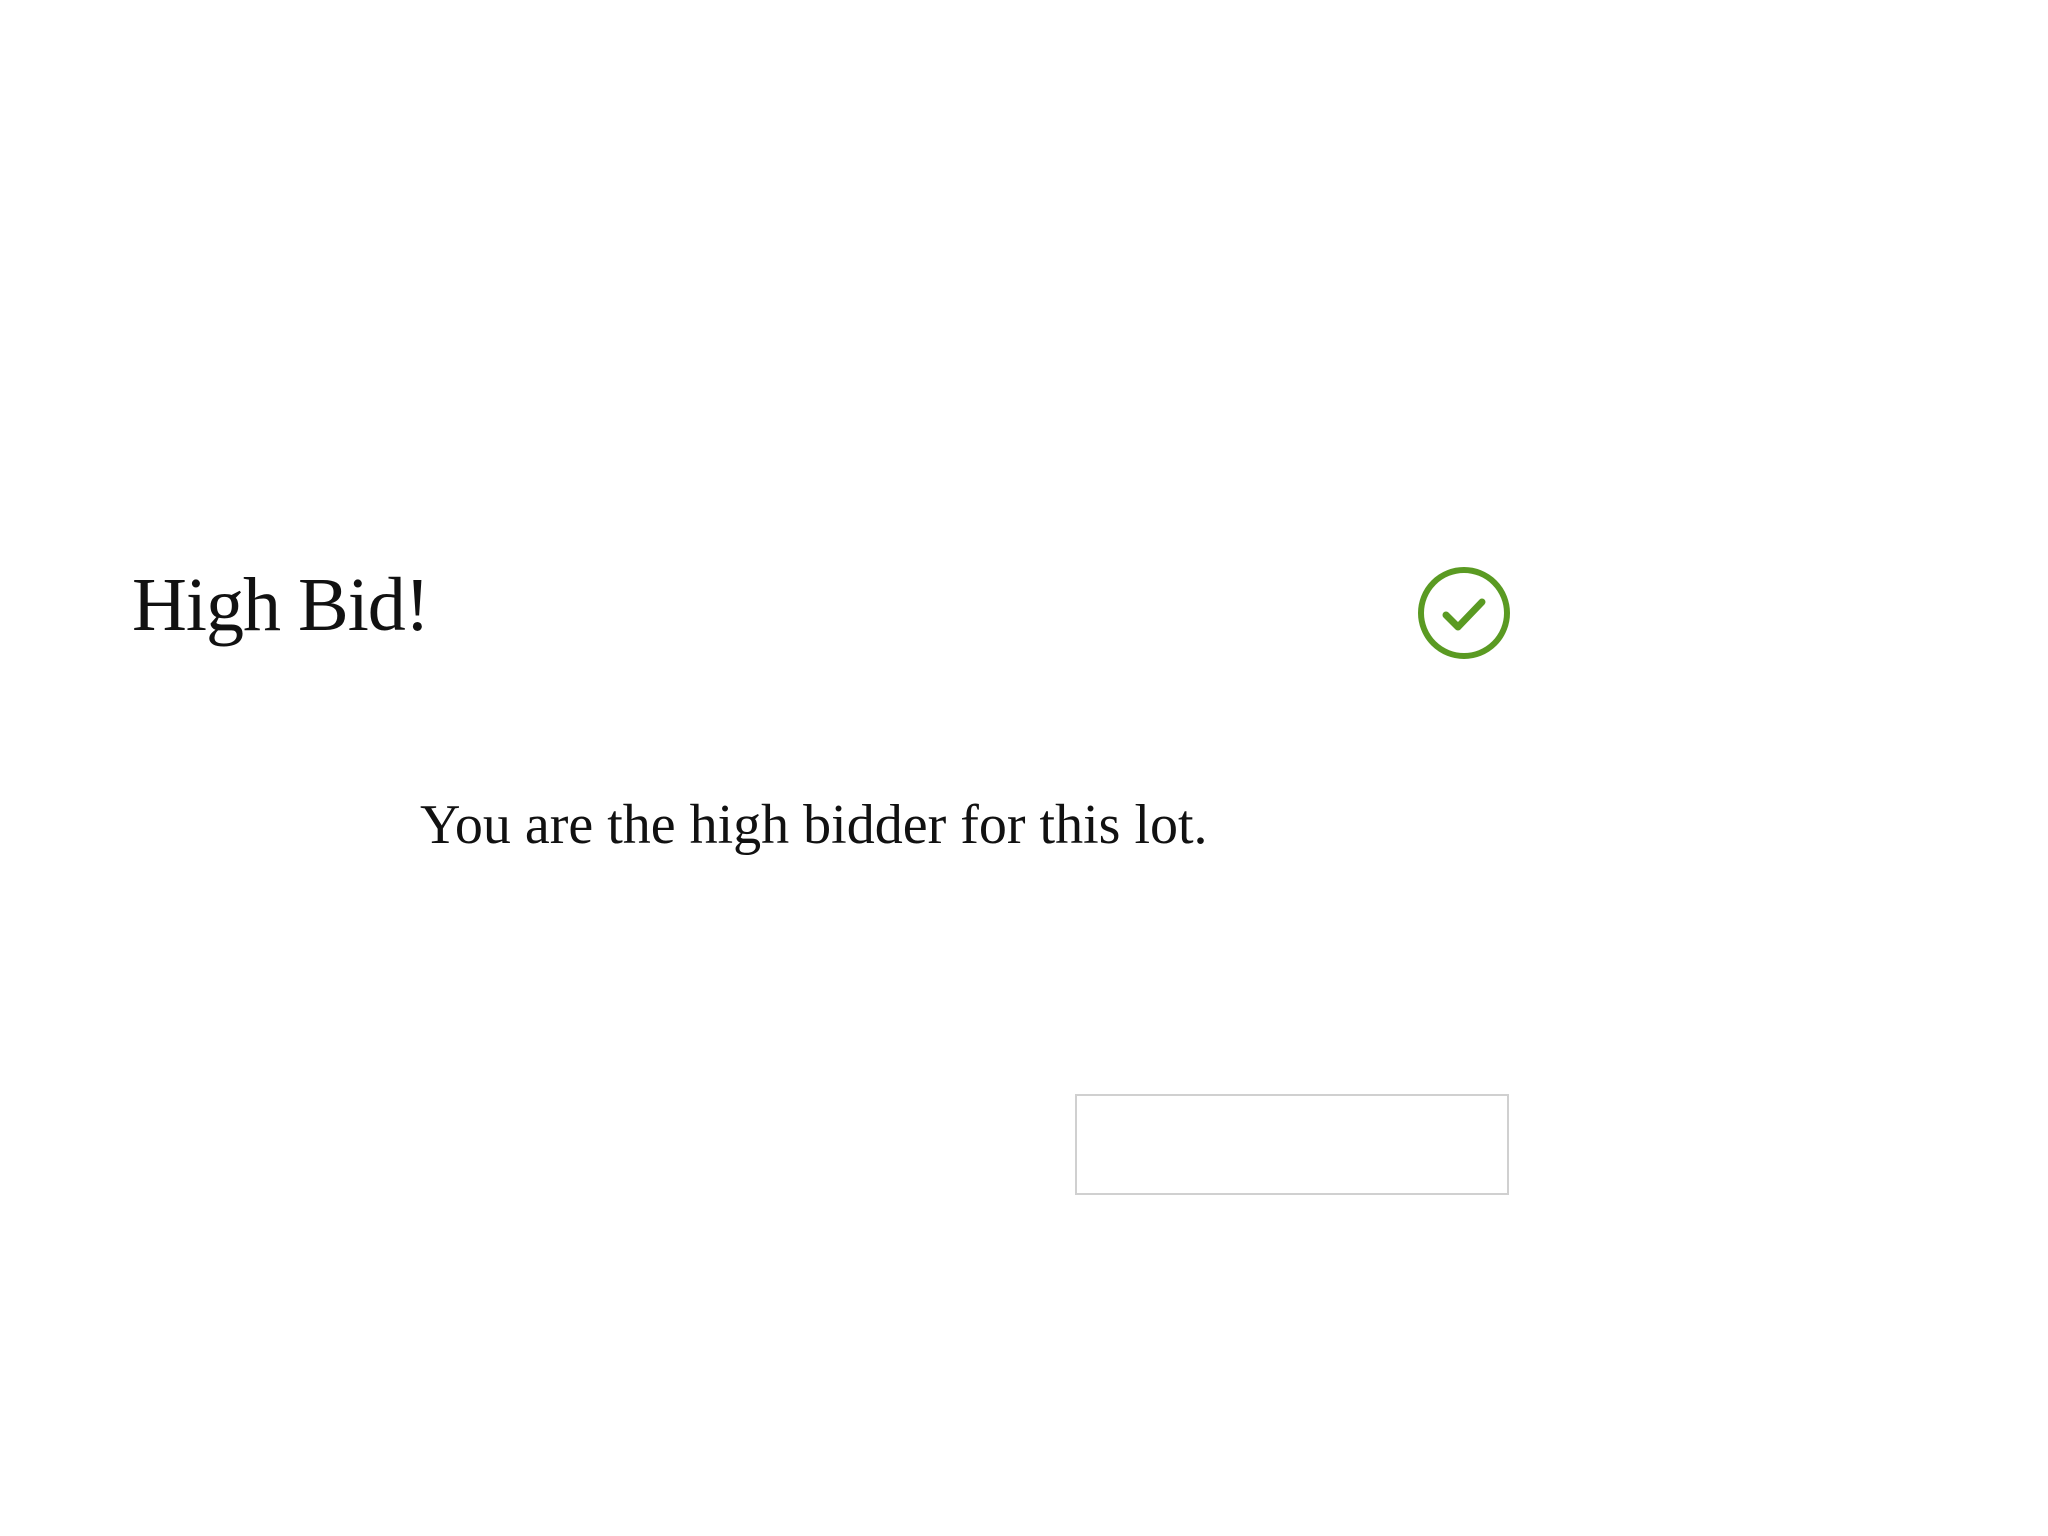  I want to click on dialog-message: You are the high bidder for this lot., so click(814, 825).